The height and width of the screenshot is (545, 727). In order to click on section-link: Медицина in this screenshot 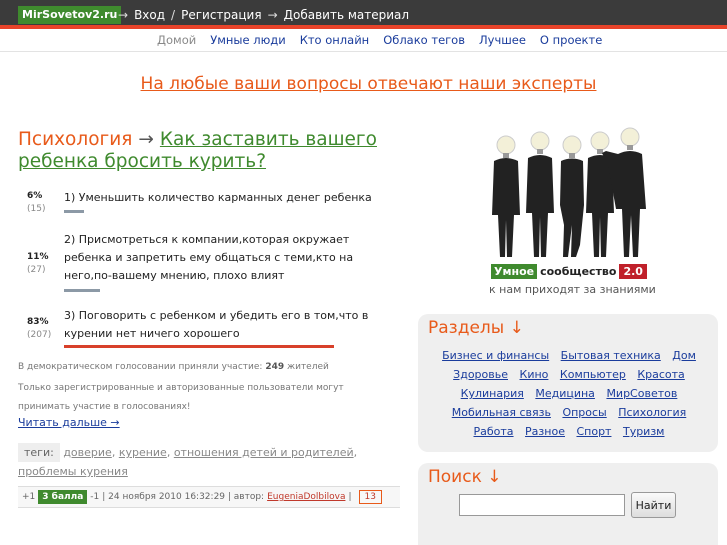, I will do `click(565, 393)`.